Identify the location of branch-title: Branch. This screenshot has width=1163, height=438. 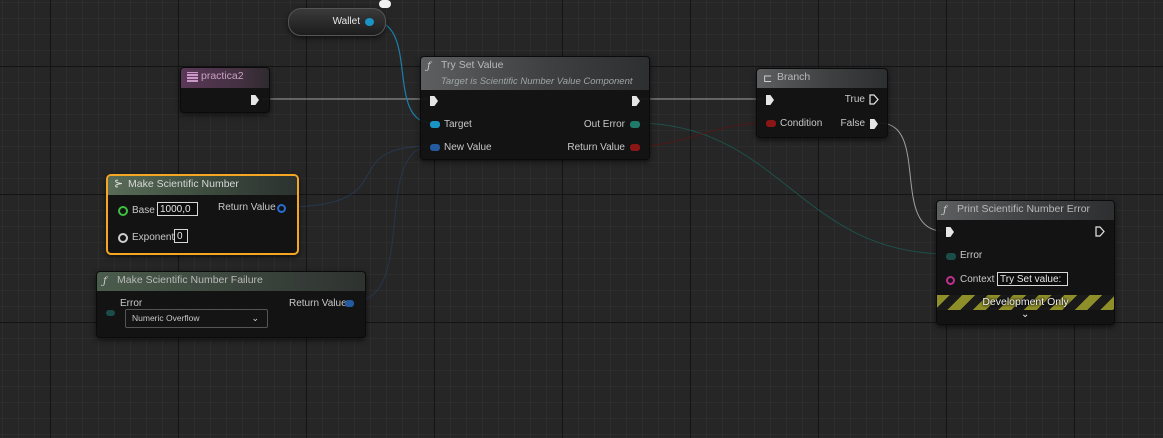
(794, 77).